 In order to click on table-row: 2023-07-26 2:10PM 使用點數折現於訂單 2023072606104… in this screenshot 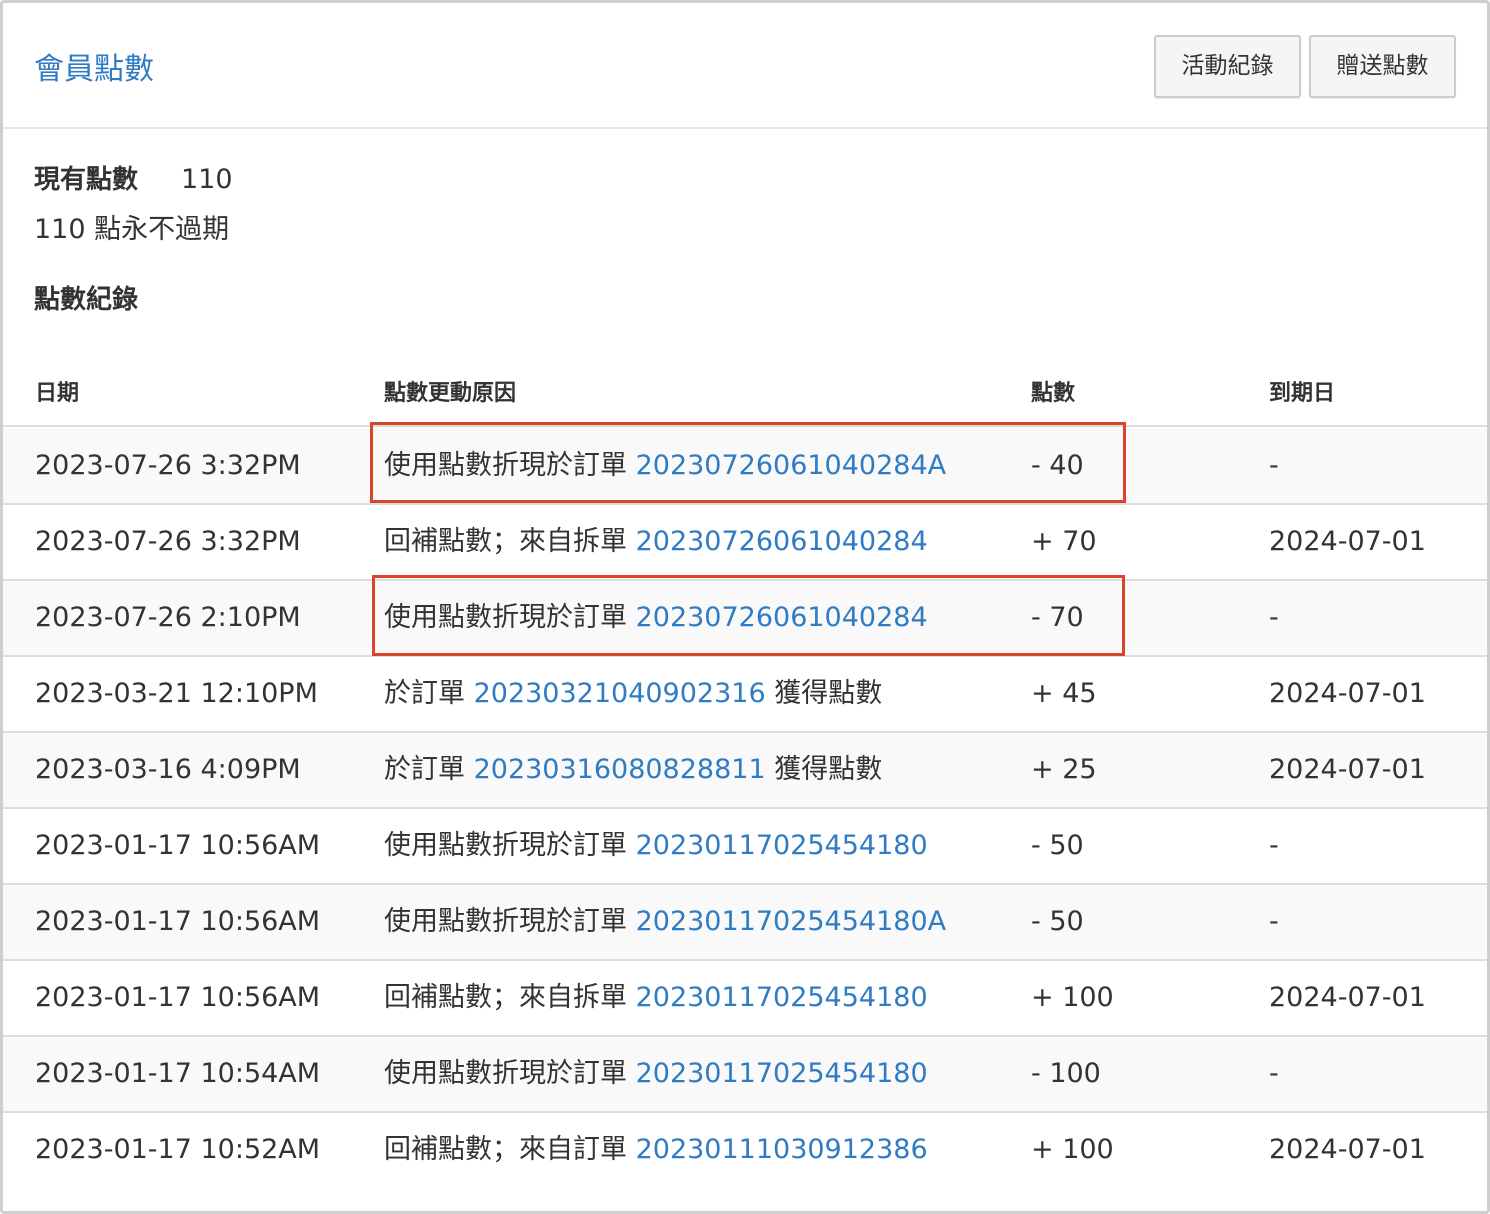, I will do `click(745, 619)`.